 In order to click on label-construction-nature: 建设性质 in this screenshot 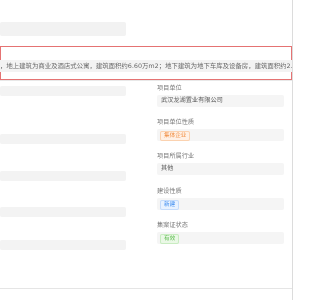, I will do `click(169, 191)`.